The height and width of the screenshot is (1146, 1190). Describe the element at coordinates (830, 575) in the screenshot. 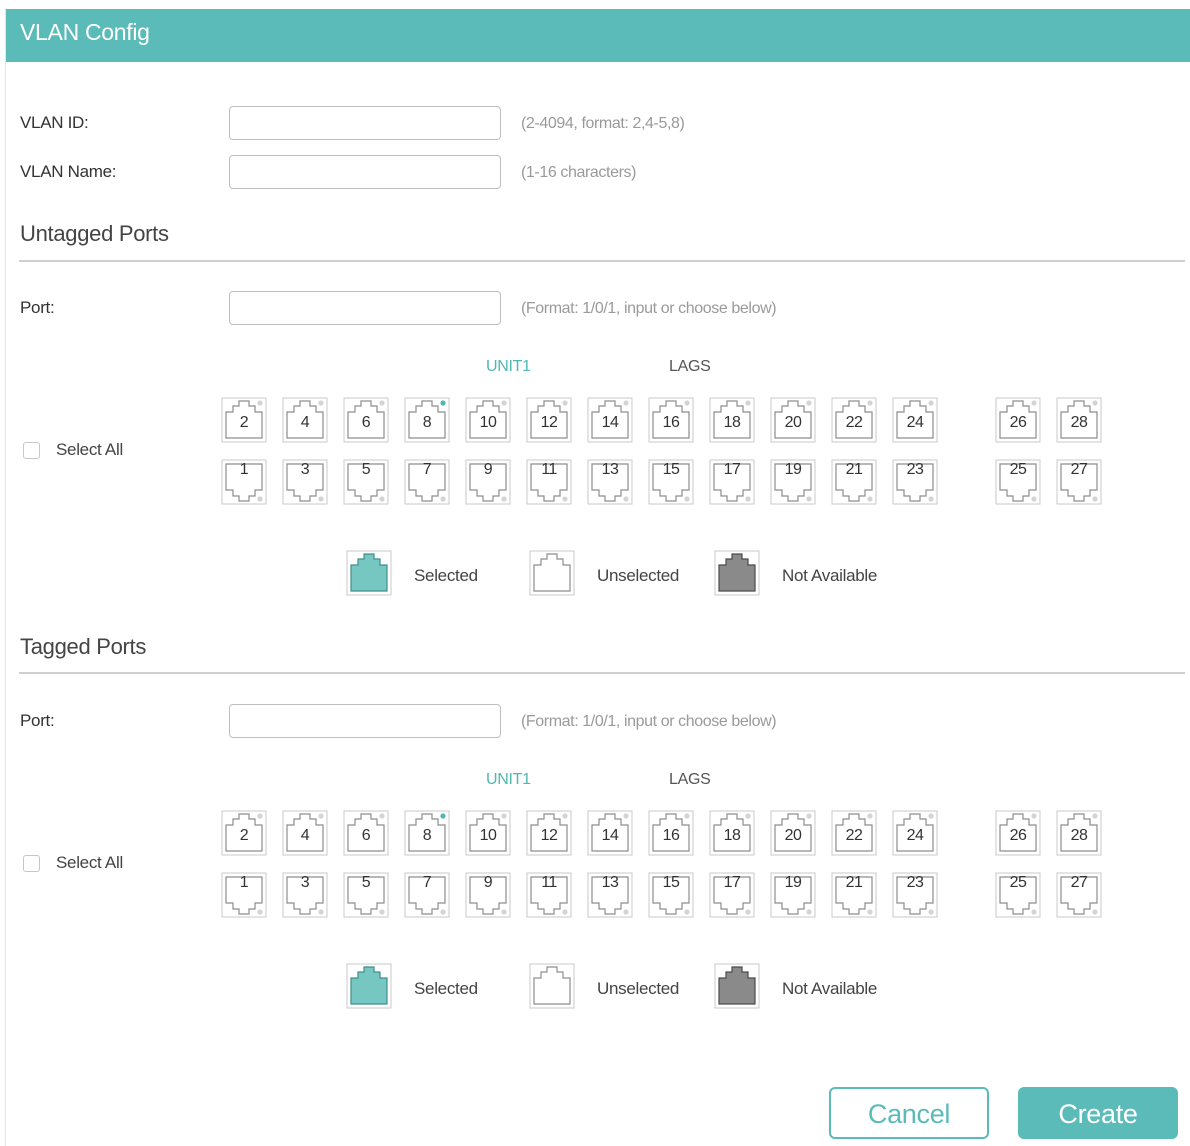

I see `untagged-legend-not-available-label: Not Available` at that location.